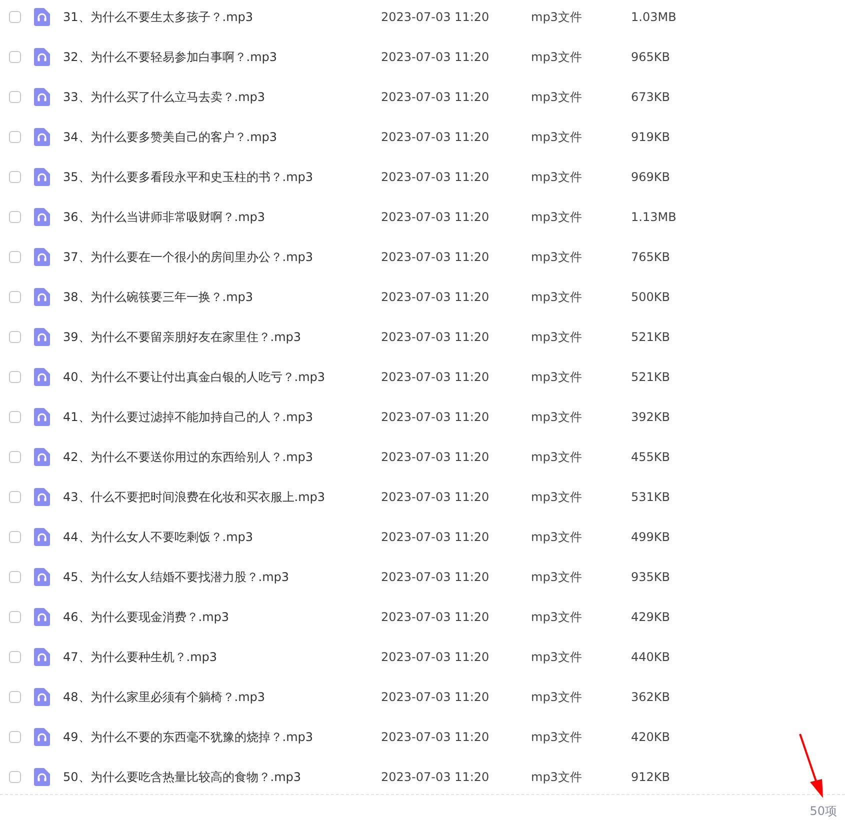 The image size is (845, 825). I want to click on file-name: 43、什么不要把时间浪费在化妆和买衣服上.mp3, so click(222, 497).